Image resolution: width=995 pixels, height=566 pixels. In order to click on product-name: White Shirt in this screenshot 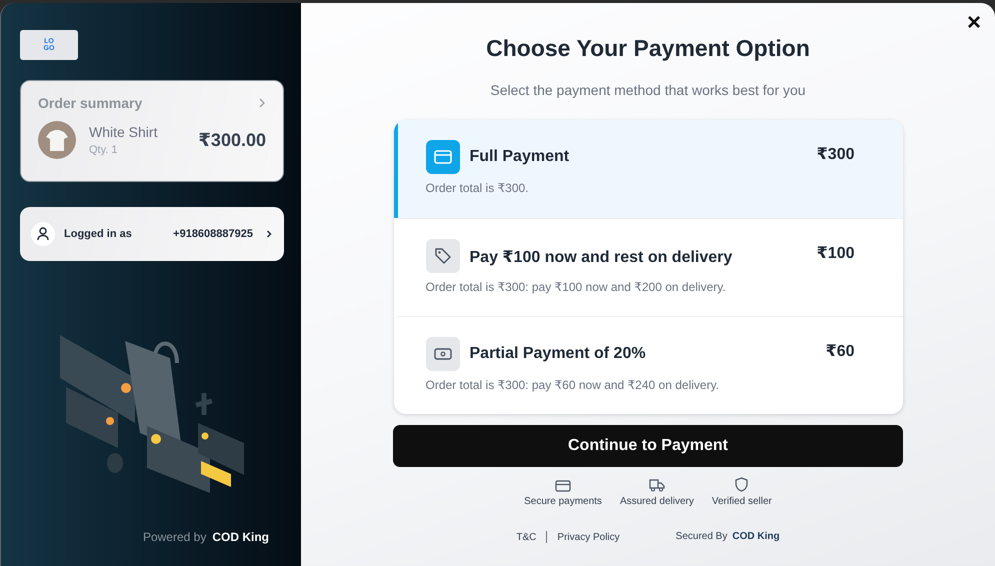, I will do `click(123, 132)`.